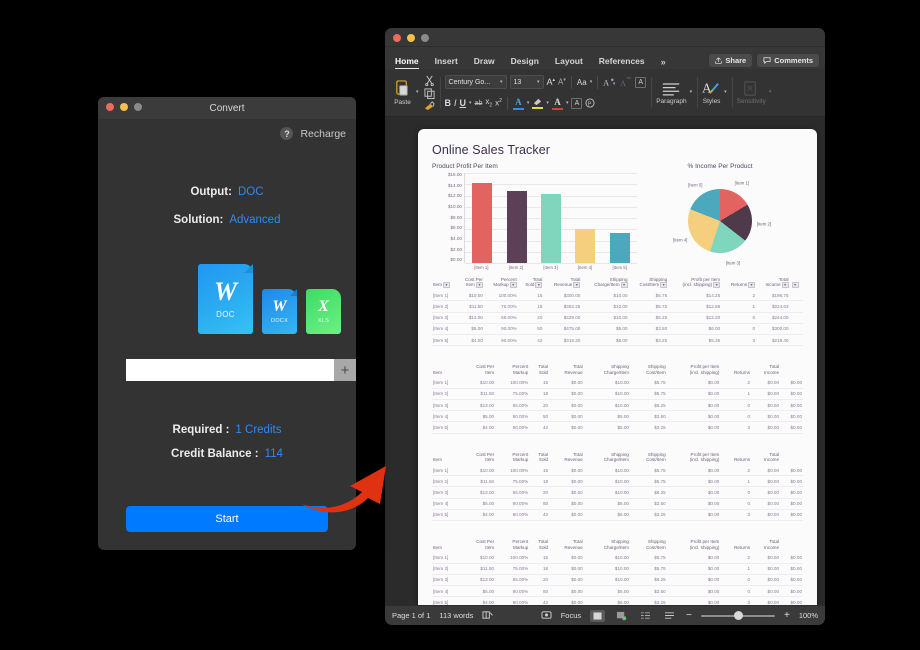 The width and height of the screenshot is (920, 650). What do you see at coordinates (557, 103) in the screenshot?
I see `text-color-button: A` at bounding box center [557, 103].